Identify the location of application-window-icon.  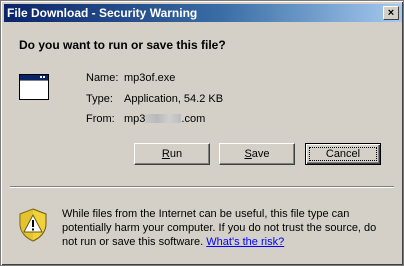
(34, 87).